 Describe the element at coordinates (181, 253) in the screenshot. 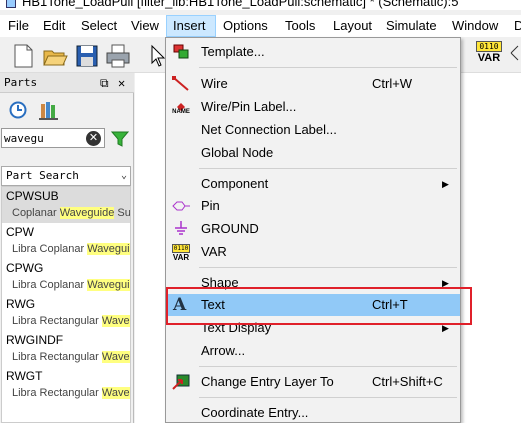

I see `var-icon: 0110 VAR` at that location.